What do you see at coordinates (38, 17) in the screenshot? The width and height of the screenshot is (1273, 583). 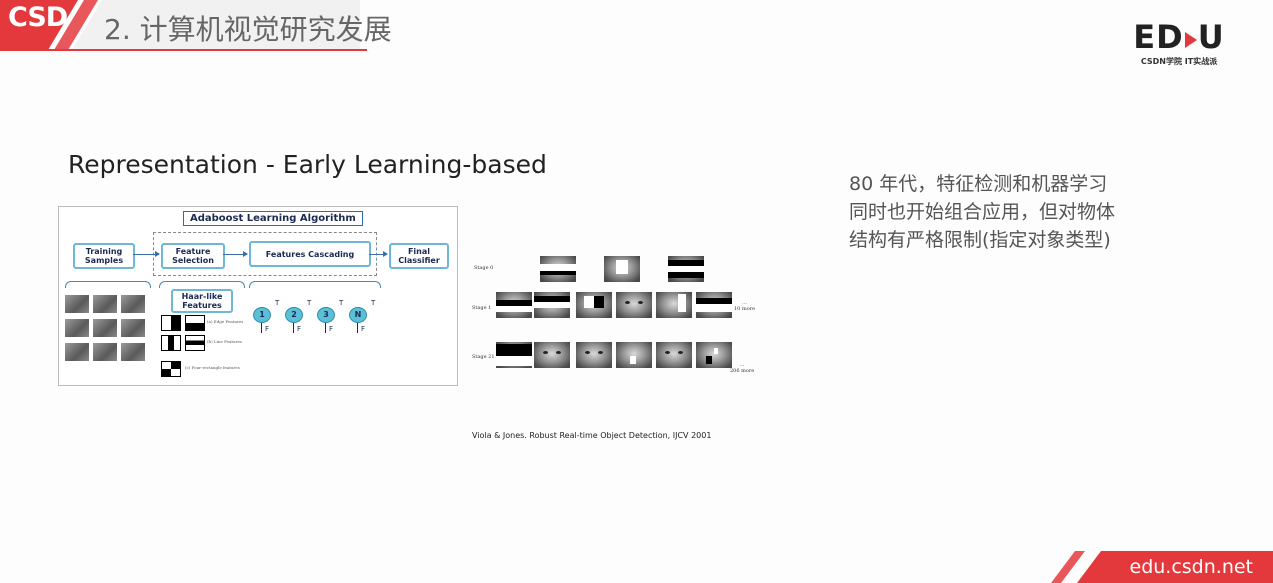 I see `ribbon-logo-text: CSD` at bounding box center [38, 17].